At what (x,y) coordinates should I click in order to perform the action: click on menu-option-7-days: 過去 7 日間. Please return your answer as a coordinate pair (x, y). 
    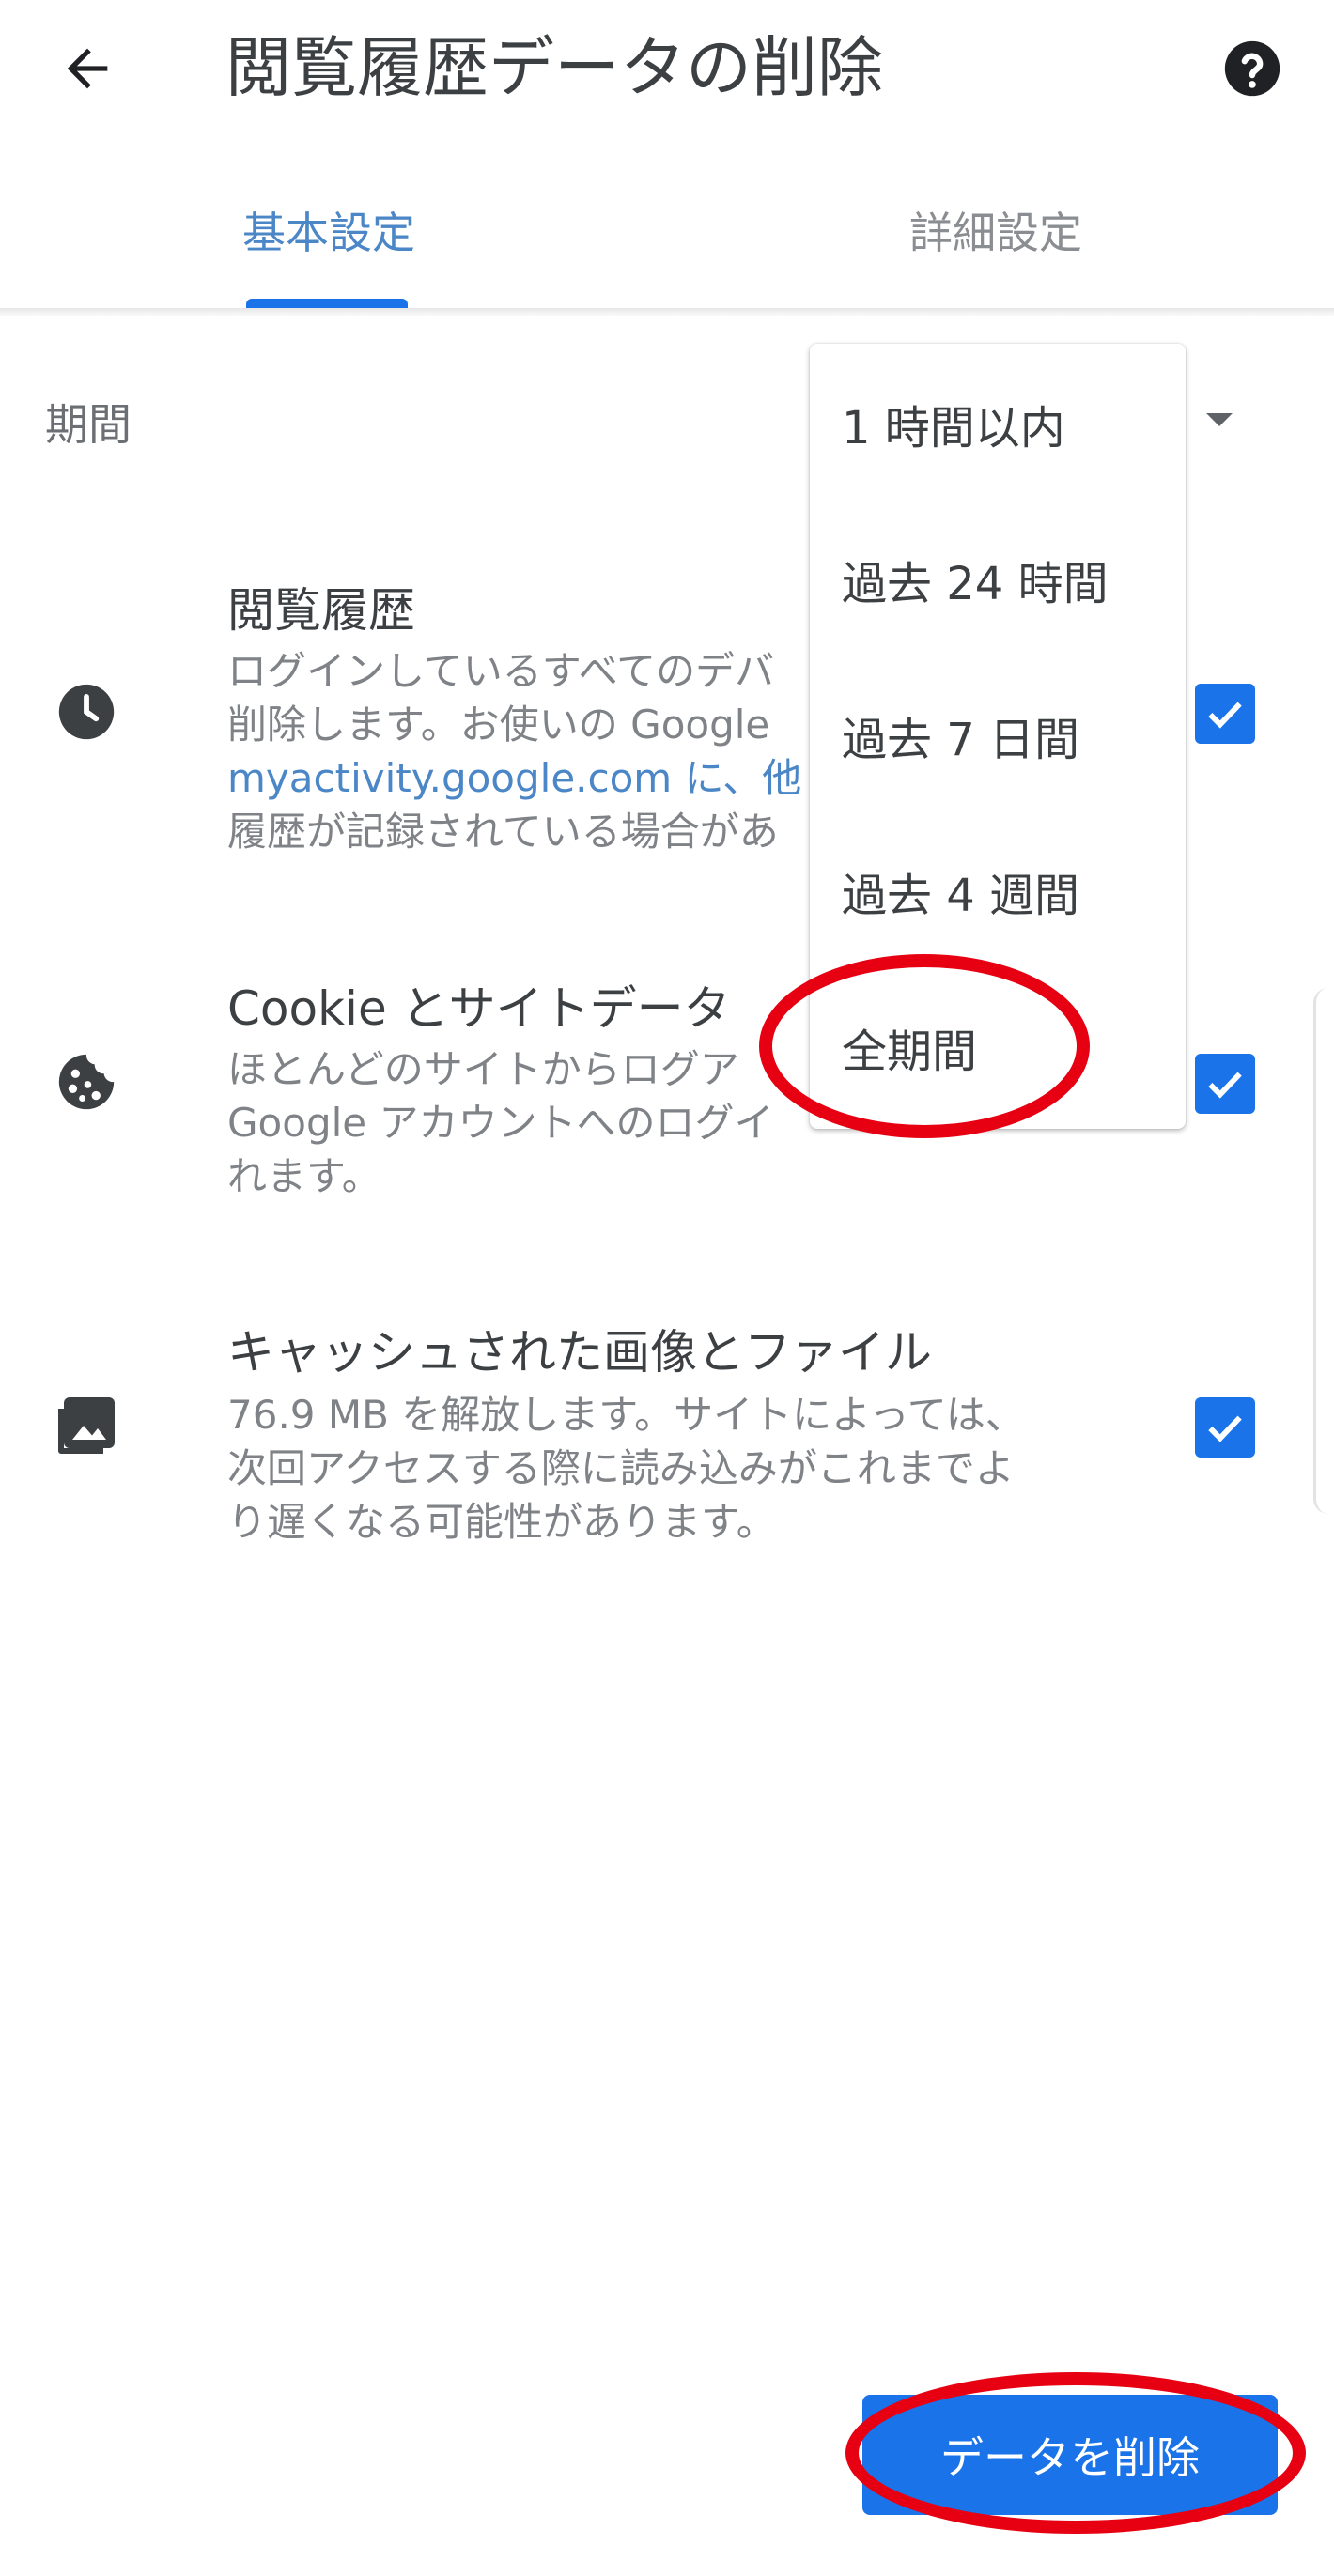
    Looking at the image, I should click on (998, 735).